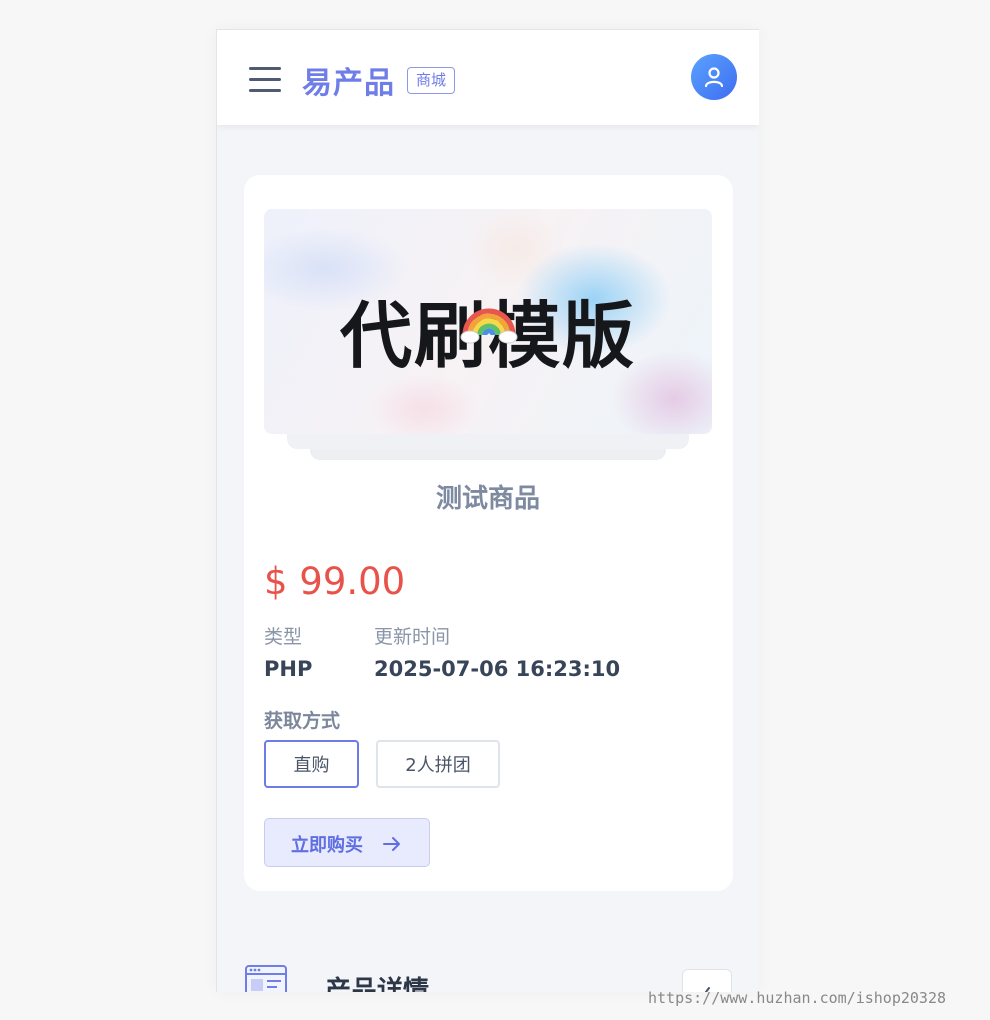 This screenshot has width=990, height=1020. I want to click on product-image: 代刷模版, so click(488, 321).